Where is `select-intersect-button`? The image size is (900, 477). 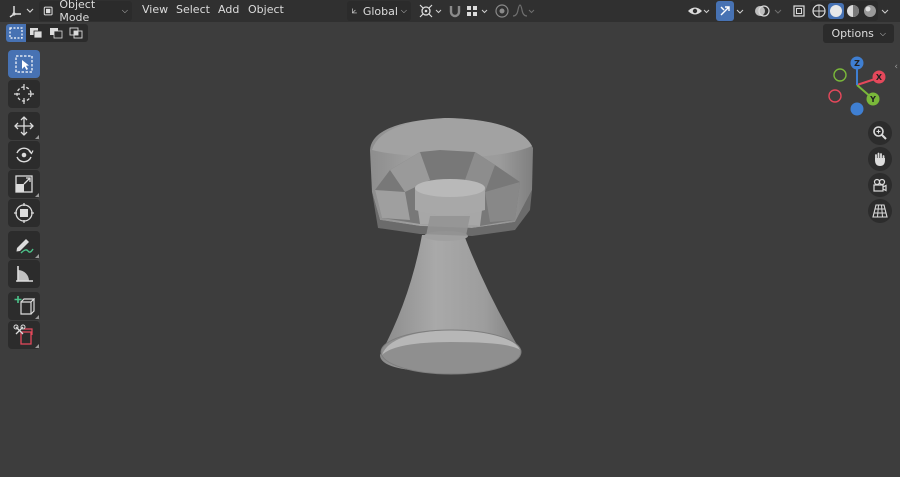 select-intersect-button is located at coordinates (76, 33).